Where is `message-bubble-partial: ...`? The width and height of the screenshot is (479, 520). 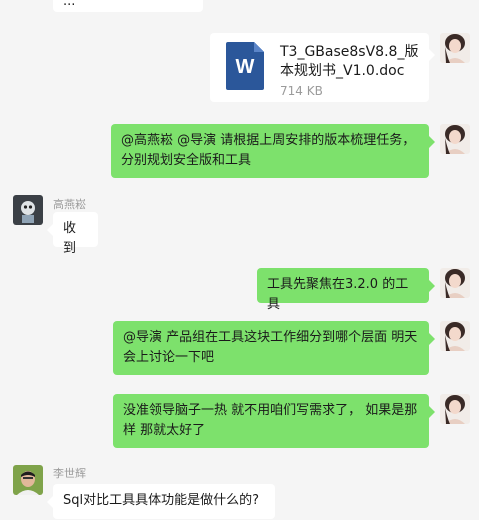
message-bubble-partial: ... is located at coordinates (128, 6).